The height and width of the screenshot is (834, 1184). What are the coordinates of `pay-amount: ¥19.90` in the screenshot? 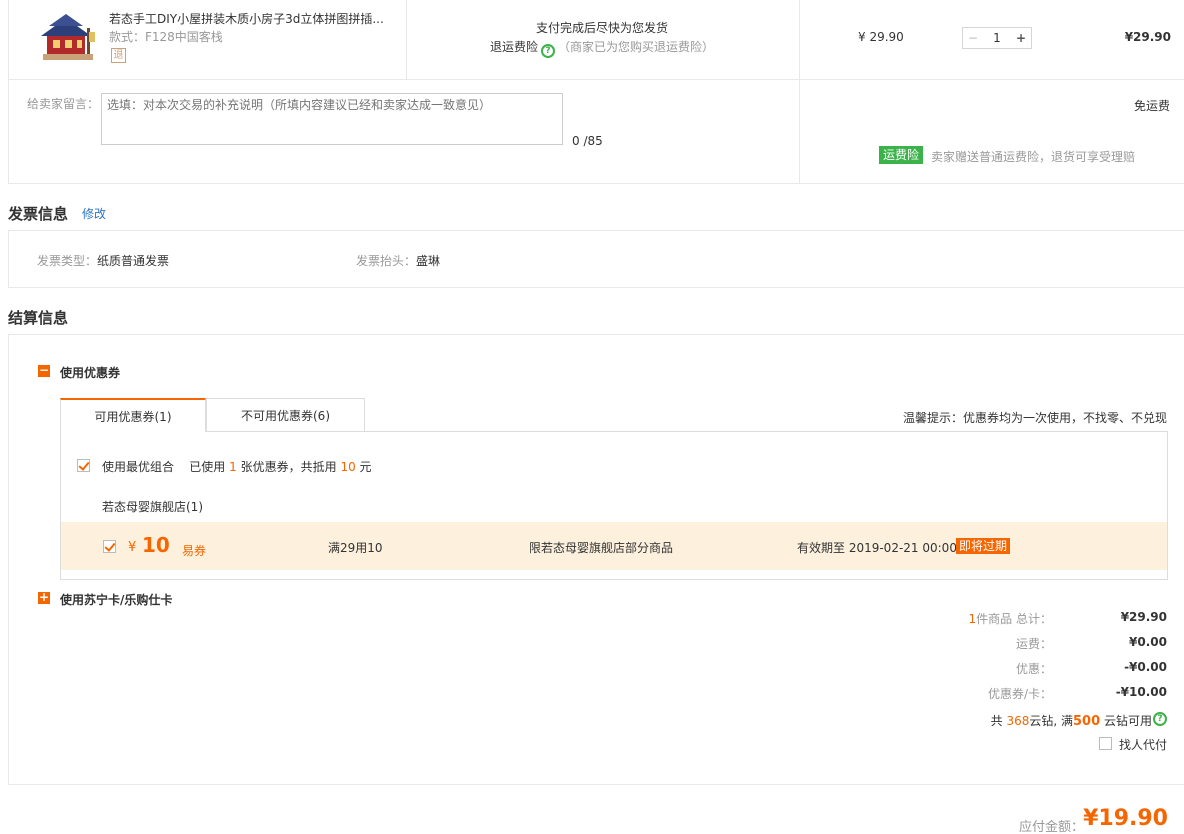 It's located at (1125, 818).